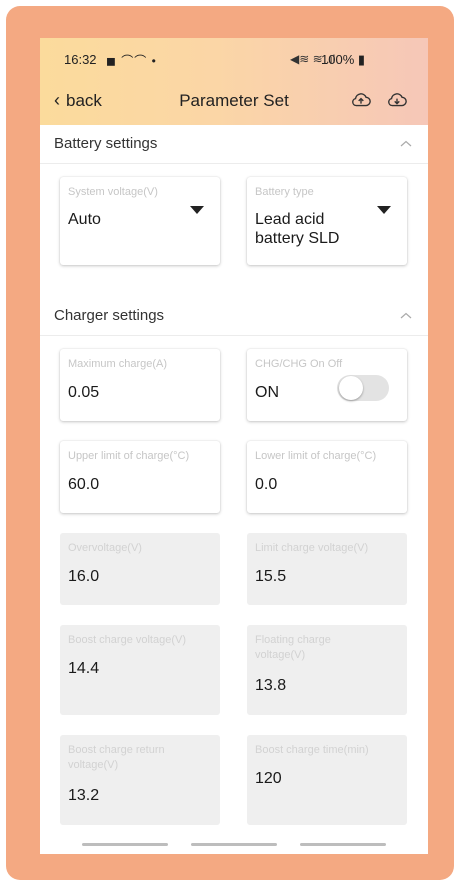 This screenshot has width=457, height=882. I want to click on chg-toggle-switch, so click(363, 388).